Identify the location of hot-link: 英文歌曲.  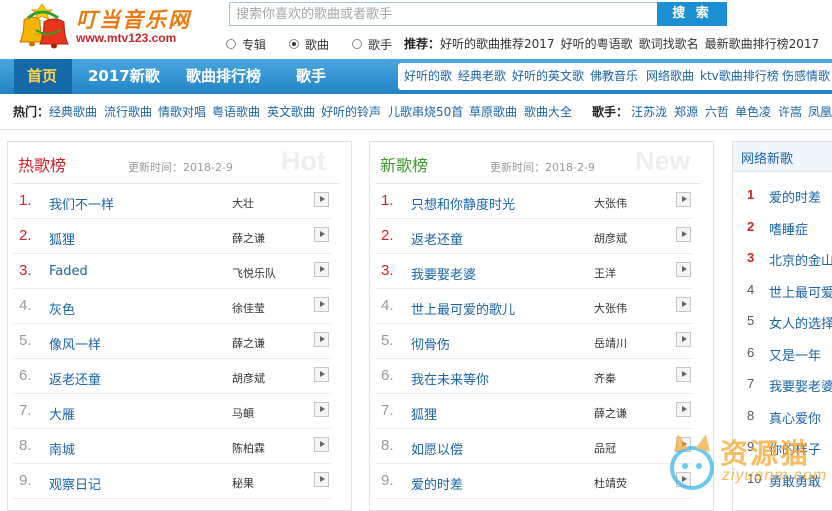
(291, 112).